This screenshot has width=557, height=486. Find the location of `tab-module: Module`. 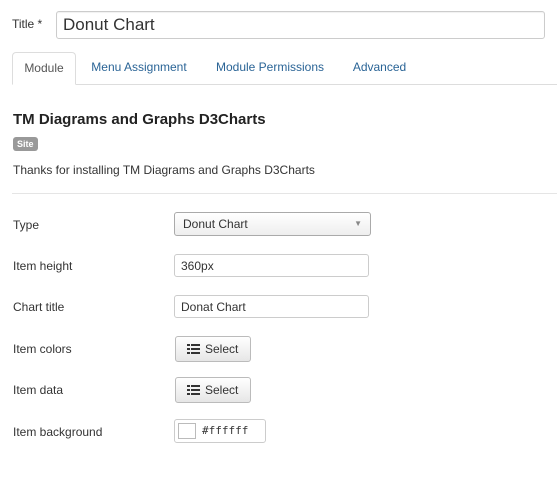

tab-module: Module is located at coordinates (44, 68).